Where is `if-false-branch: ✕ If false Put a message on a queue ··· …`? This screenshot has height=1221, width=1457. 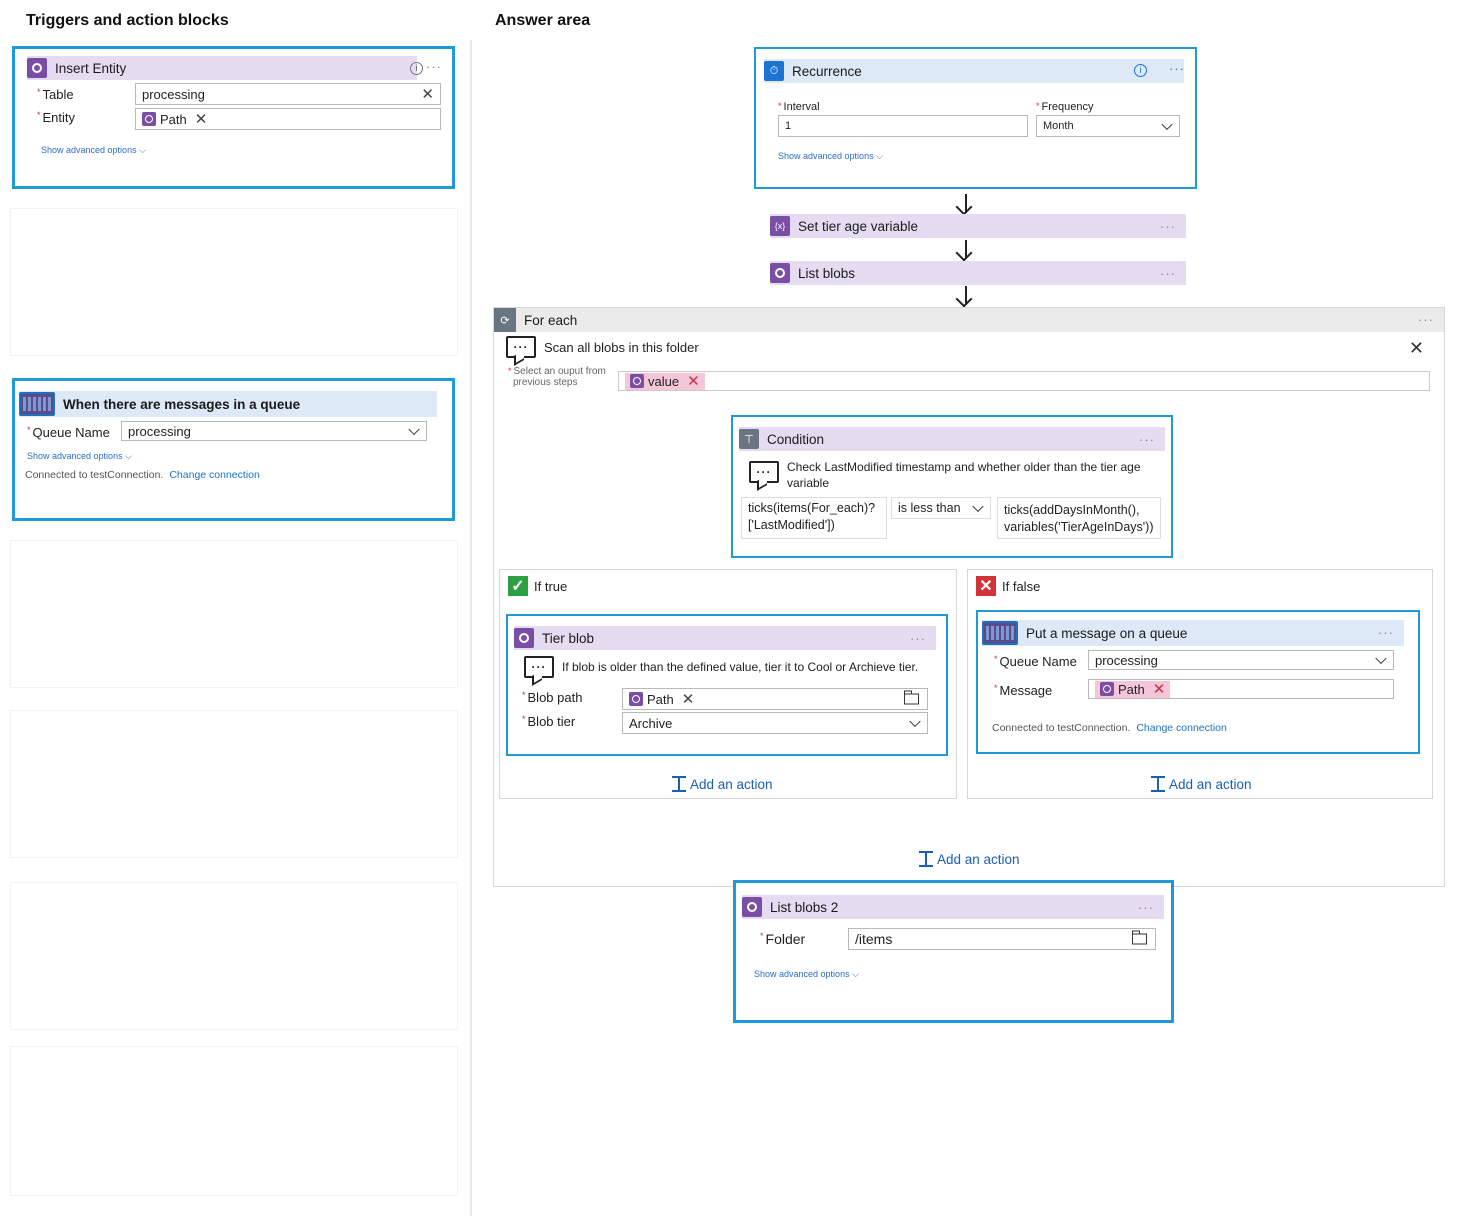
if-false-branch: ✕ If false Put a message on a queue ··· … is located at coordinates (1200, 684).